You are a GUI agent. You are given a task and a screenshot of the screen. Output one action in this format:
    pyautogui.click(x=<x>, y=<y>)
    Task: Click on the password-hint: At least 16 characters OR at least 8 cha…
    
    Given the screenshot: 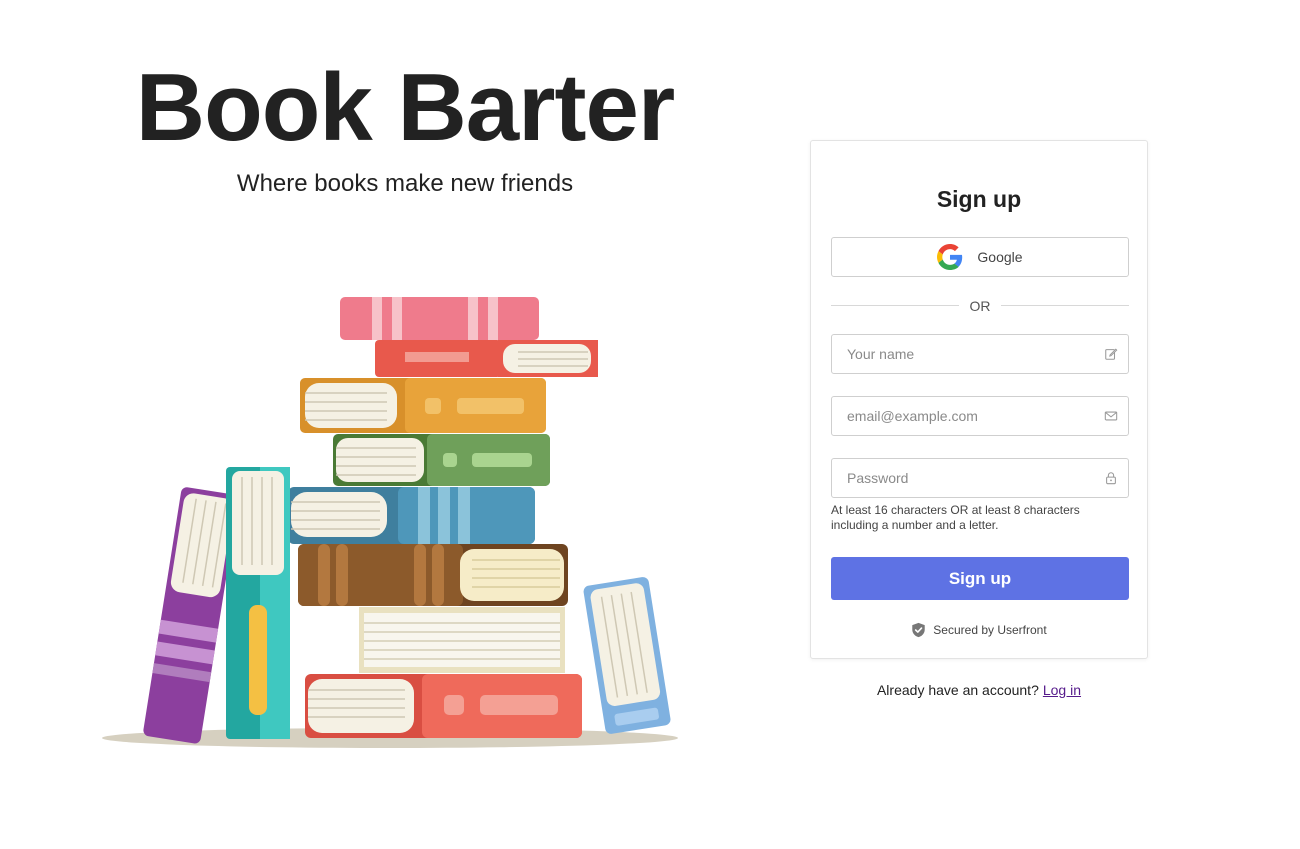 What is the action you would take?
    pyautogui.click(x=955, y=517)
    